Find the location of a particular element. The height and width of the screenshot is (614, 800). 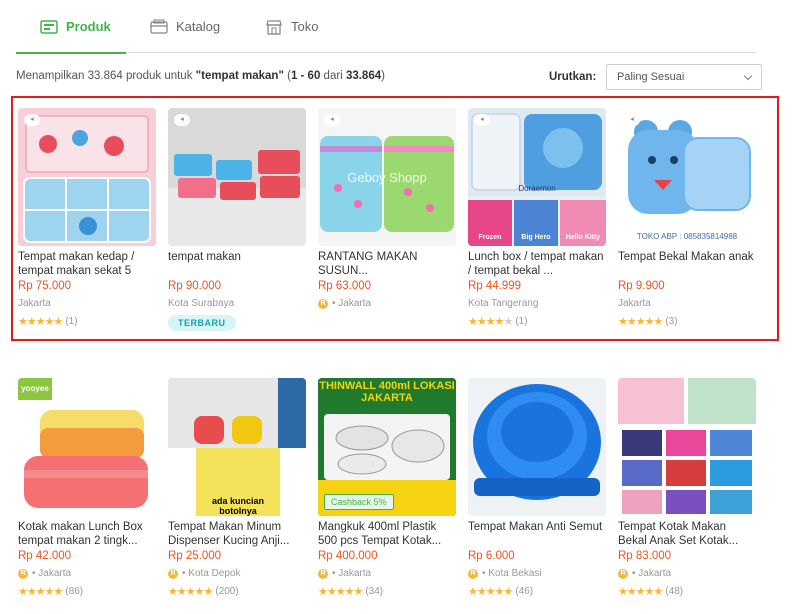

product-location-text: Kota Tangerang is located at coordinates (503, 303).